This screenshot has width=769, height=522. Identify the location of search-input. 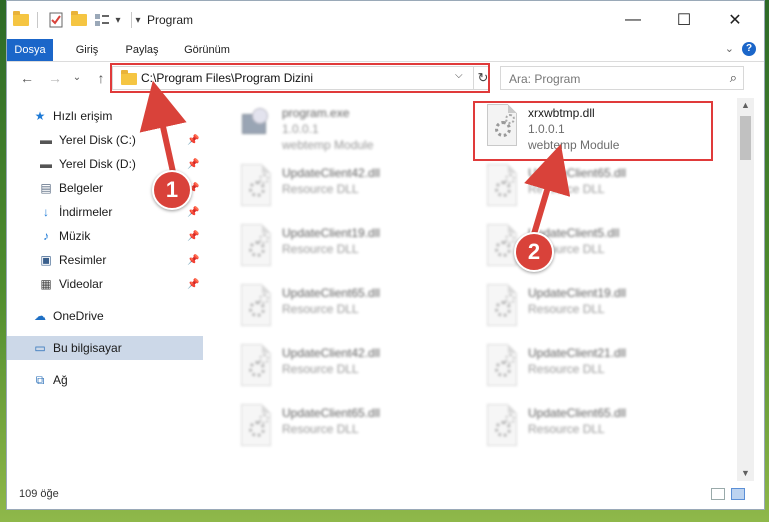
(611, 79).